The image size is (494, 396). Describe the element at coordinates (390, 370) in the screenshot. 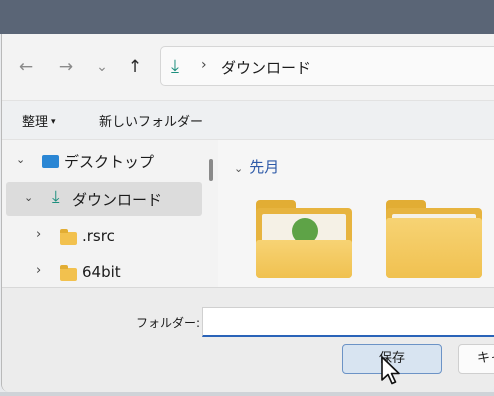

I see `mouse-pointer-icon` at that location.